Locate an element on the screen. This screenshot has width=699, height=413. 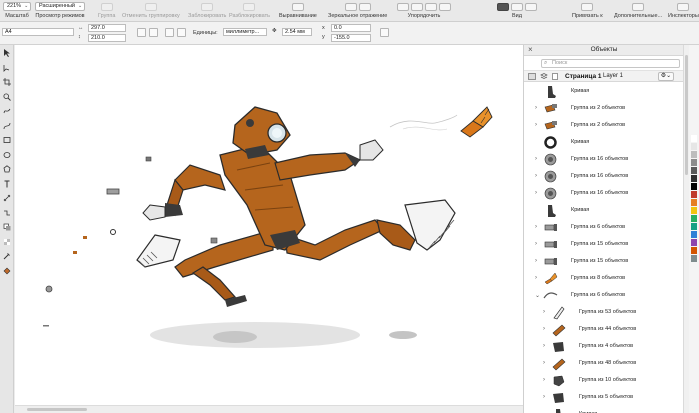
layer-name: Layer 1 is located at coordinates (613, 76).